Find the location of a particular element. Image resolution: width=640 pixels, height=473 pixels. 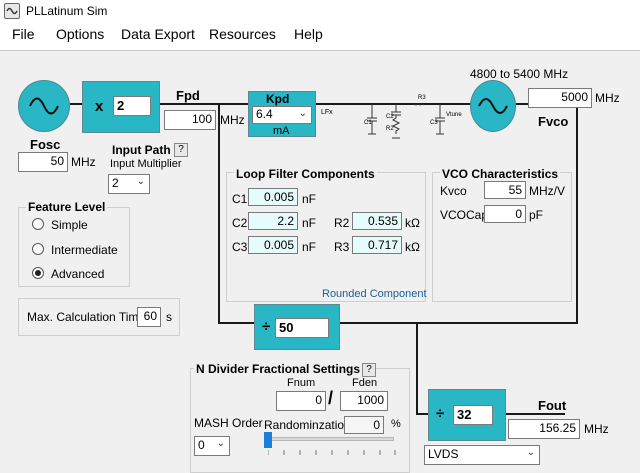

oscillator-symbol is located at coordinates (44, 106).